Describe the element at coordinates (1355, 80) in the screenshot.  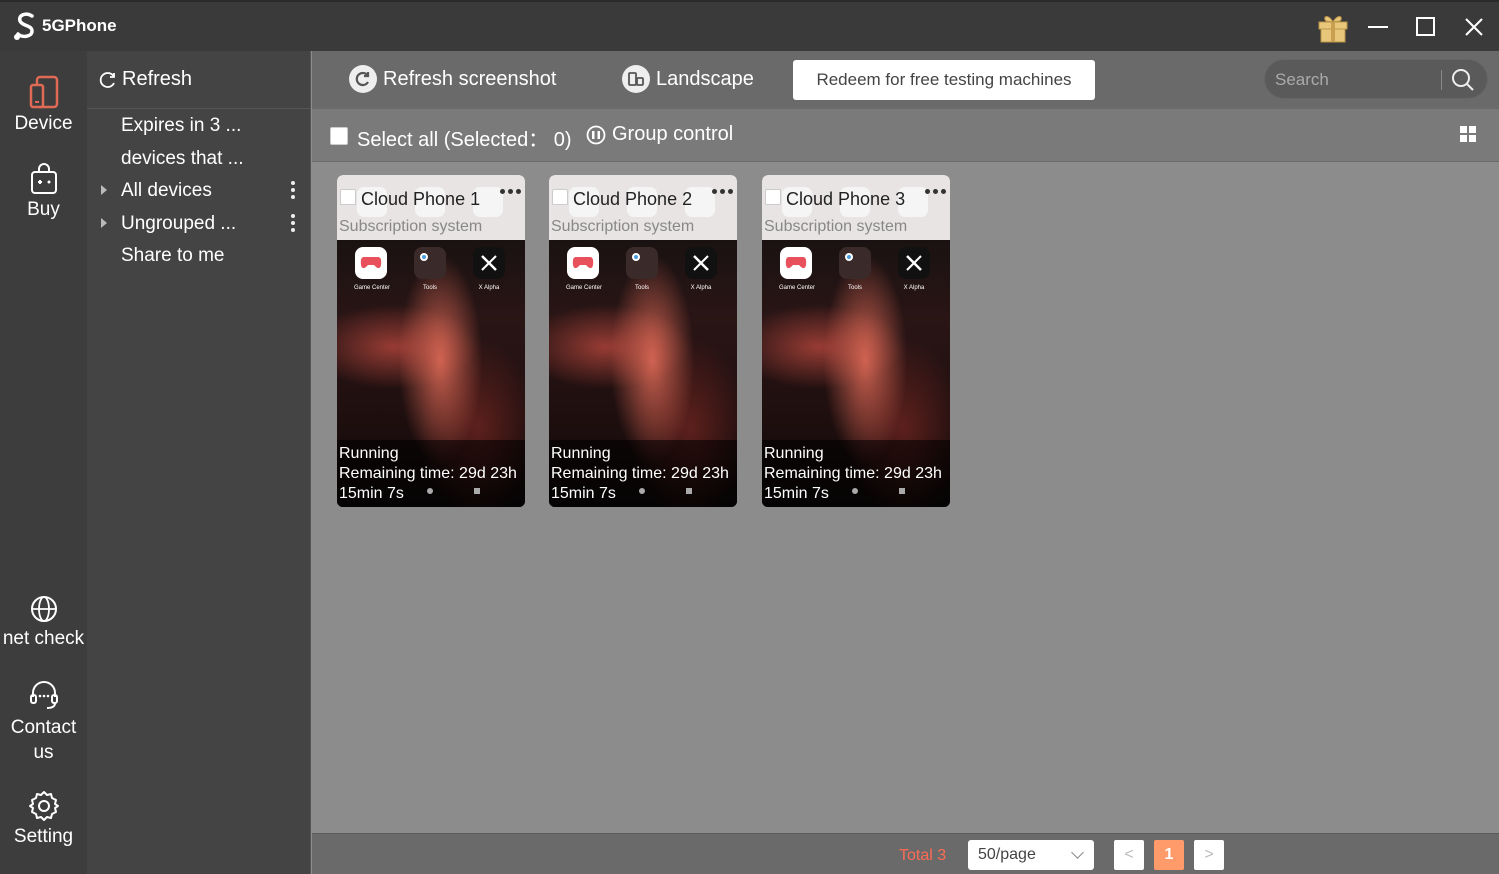
I see `search-input` at that location.